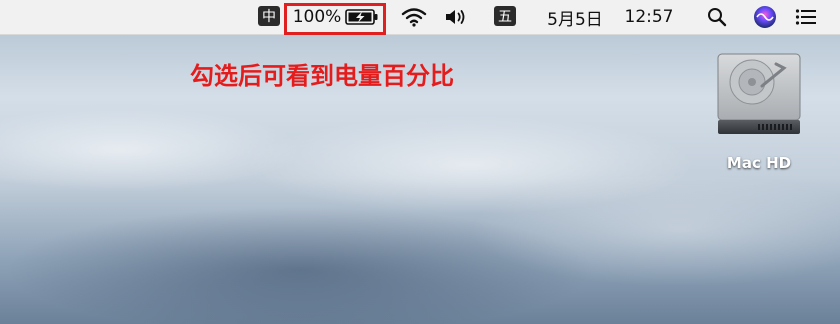  What do you see at coordinates (717, 17) in the screenshot?
I see `spotlight-search-icon` at bounding box center [717, 17].